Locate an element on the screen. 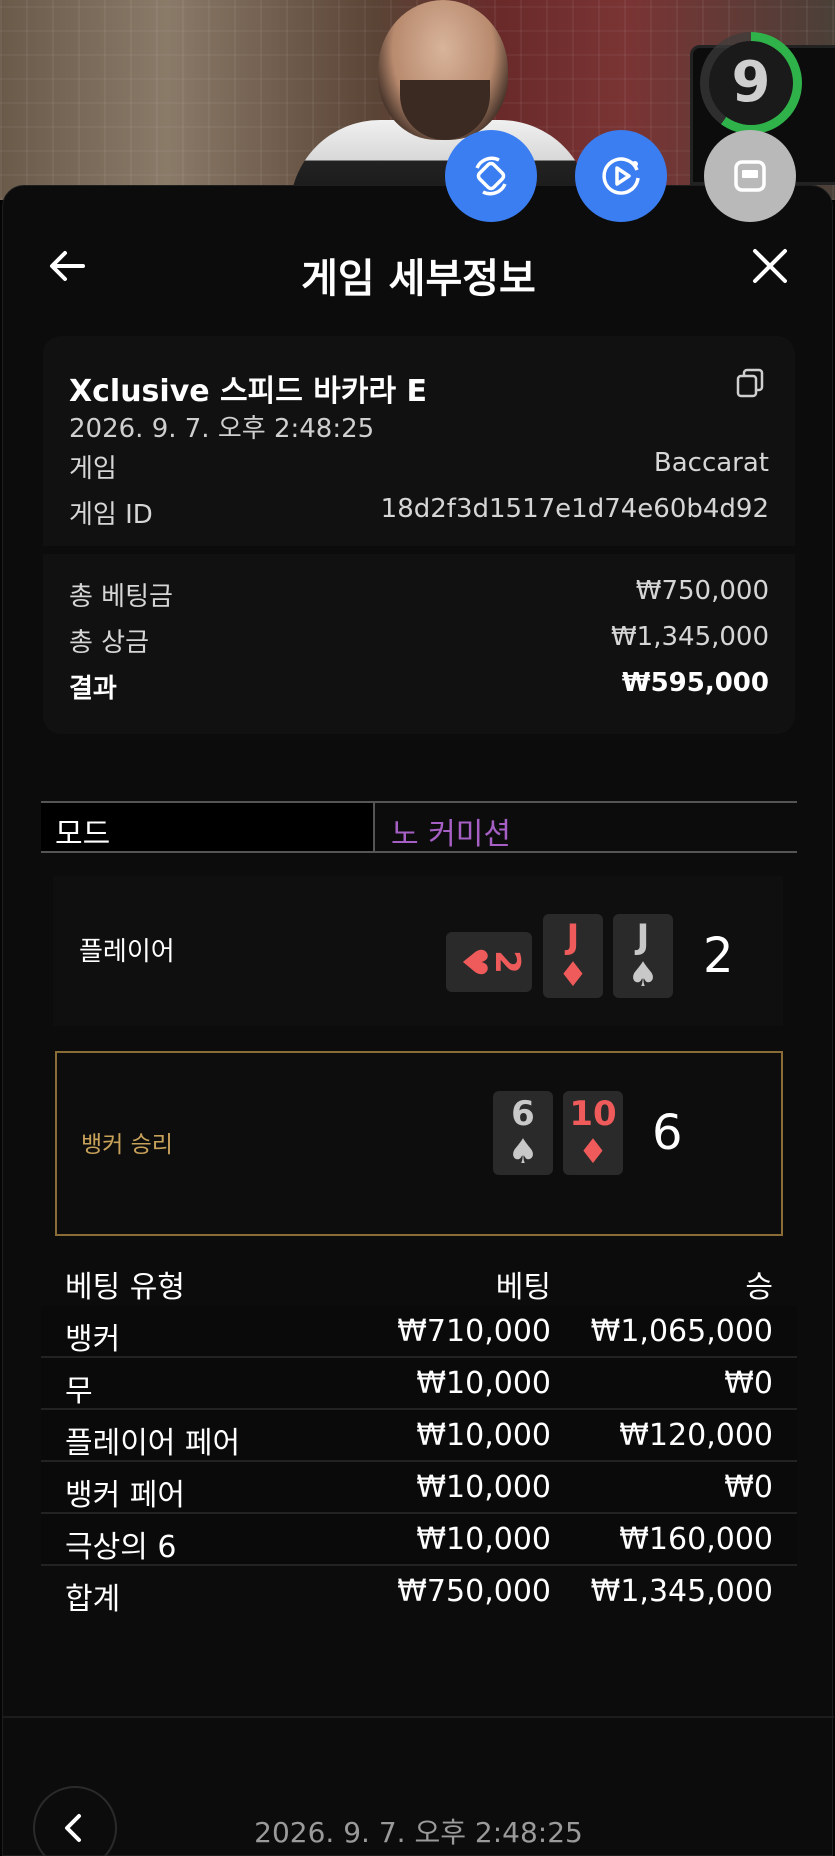  total-win-value: ₩1,345,000 is located at coordinates (689, 637).